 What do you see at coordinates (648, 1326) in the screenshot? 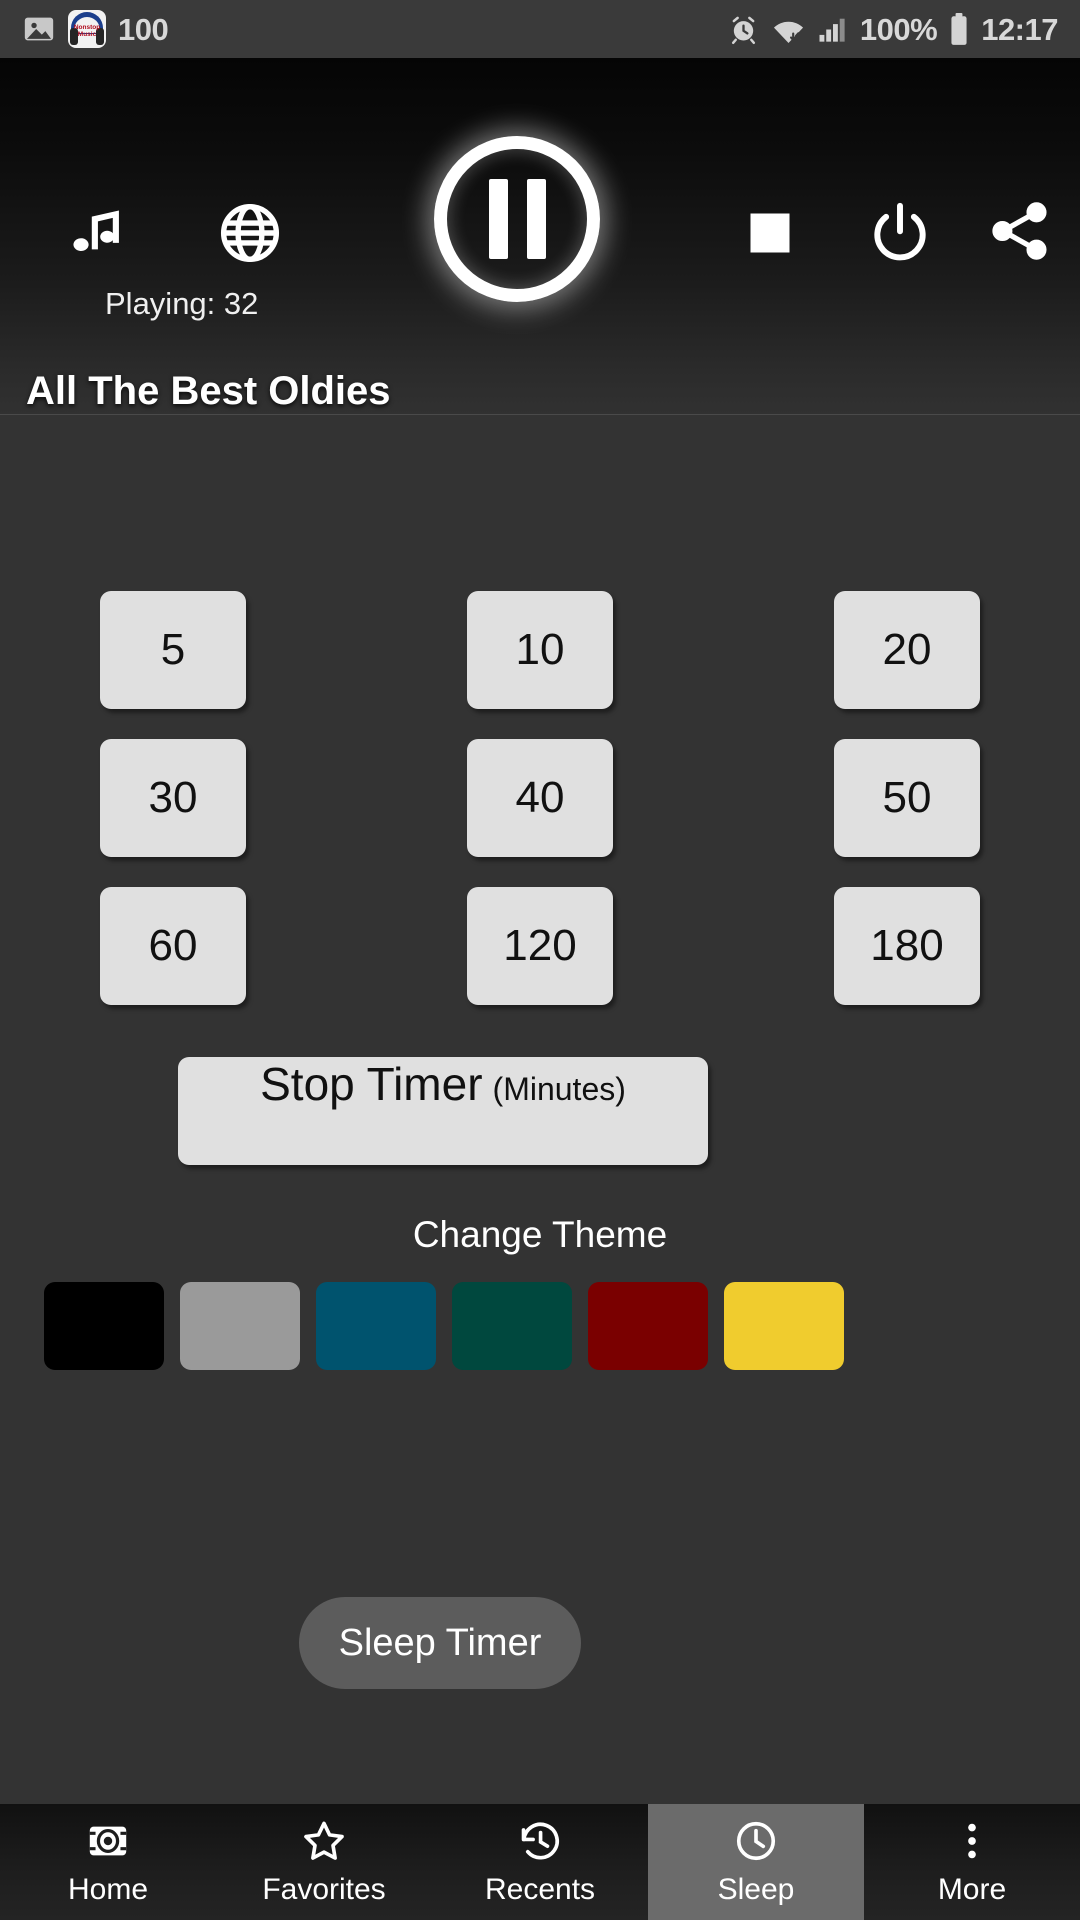
I see `theme-swatch-red` at bounding box center [648, 1326].